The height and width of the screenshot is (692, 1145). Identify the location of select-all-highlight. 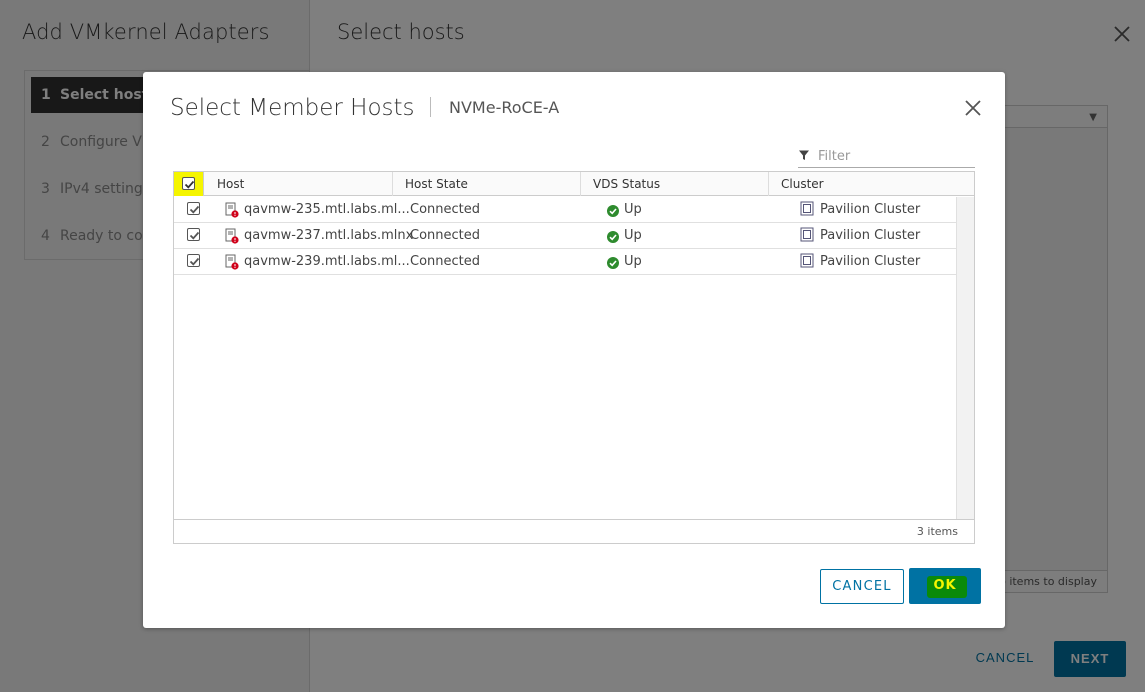
(189, 184).